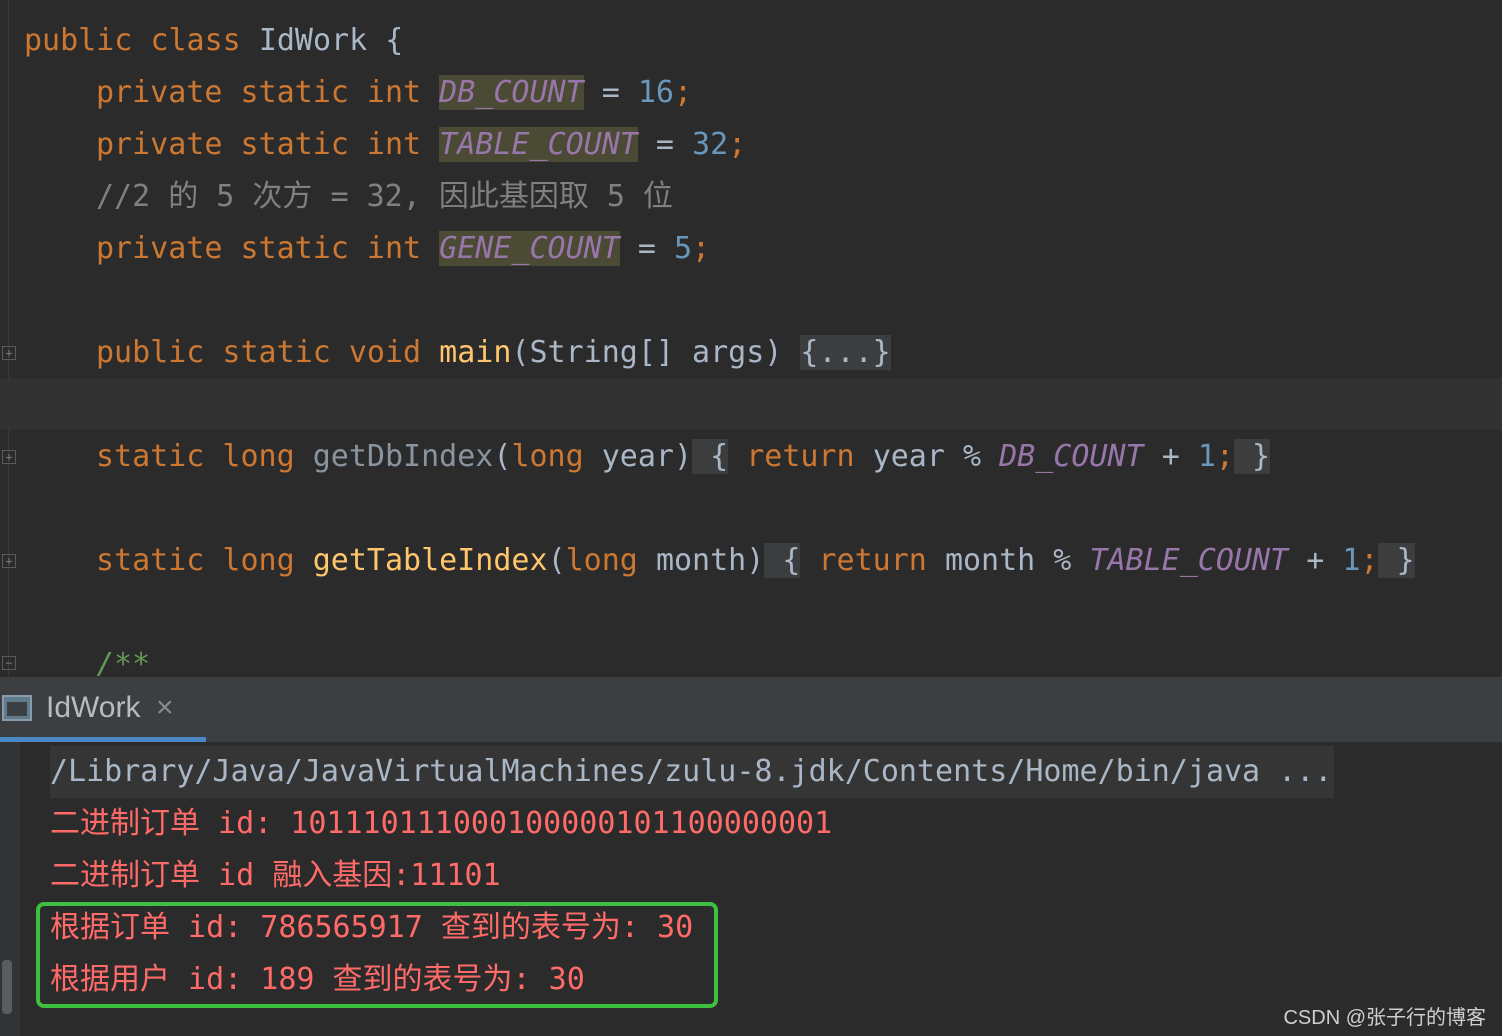 This screenshot has width=1502, height=1036. Describe the element at coordinates (394, 40) in the screenshot. I see `brace: {` at that location.